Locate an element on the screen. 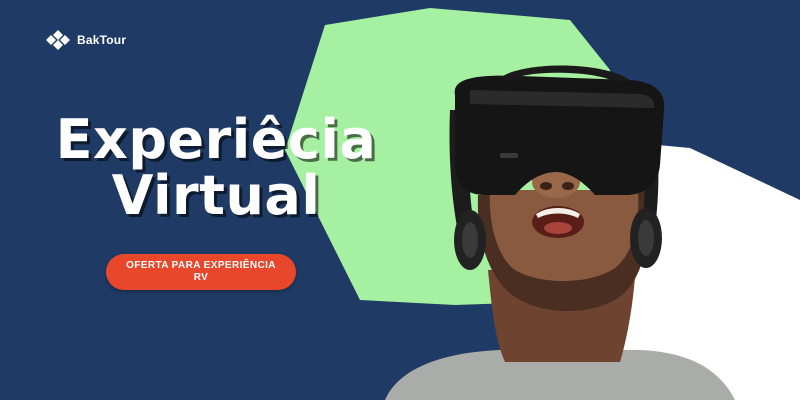 Image resolution: width=800 pixels, height=400 pixels. page-title: Experiêcia Virtual is located at coordinates (216, 168).